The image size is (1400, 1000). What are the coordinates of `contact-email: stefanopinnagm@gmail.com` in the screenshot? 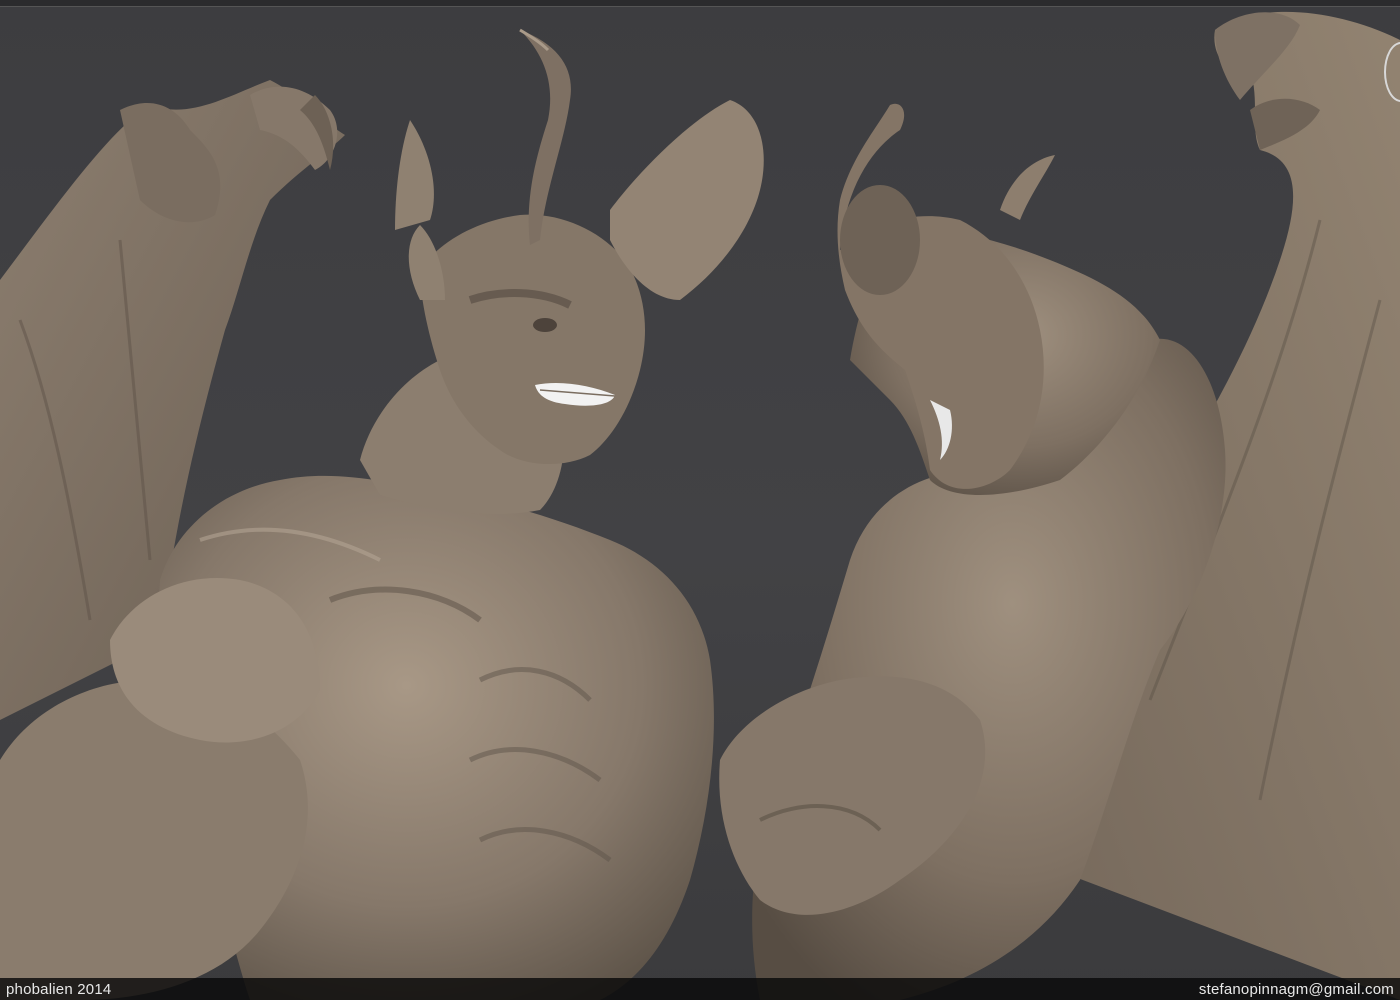 It's located at (1296, 989).